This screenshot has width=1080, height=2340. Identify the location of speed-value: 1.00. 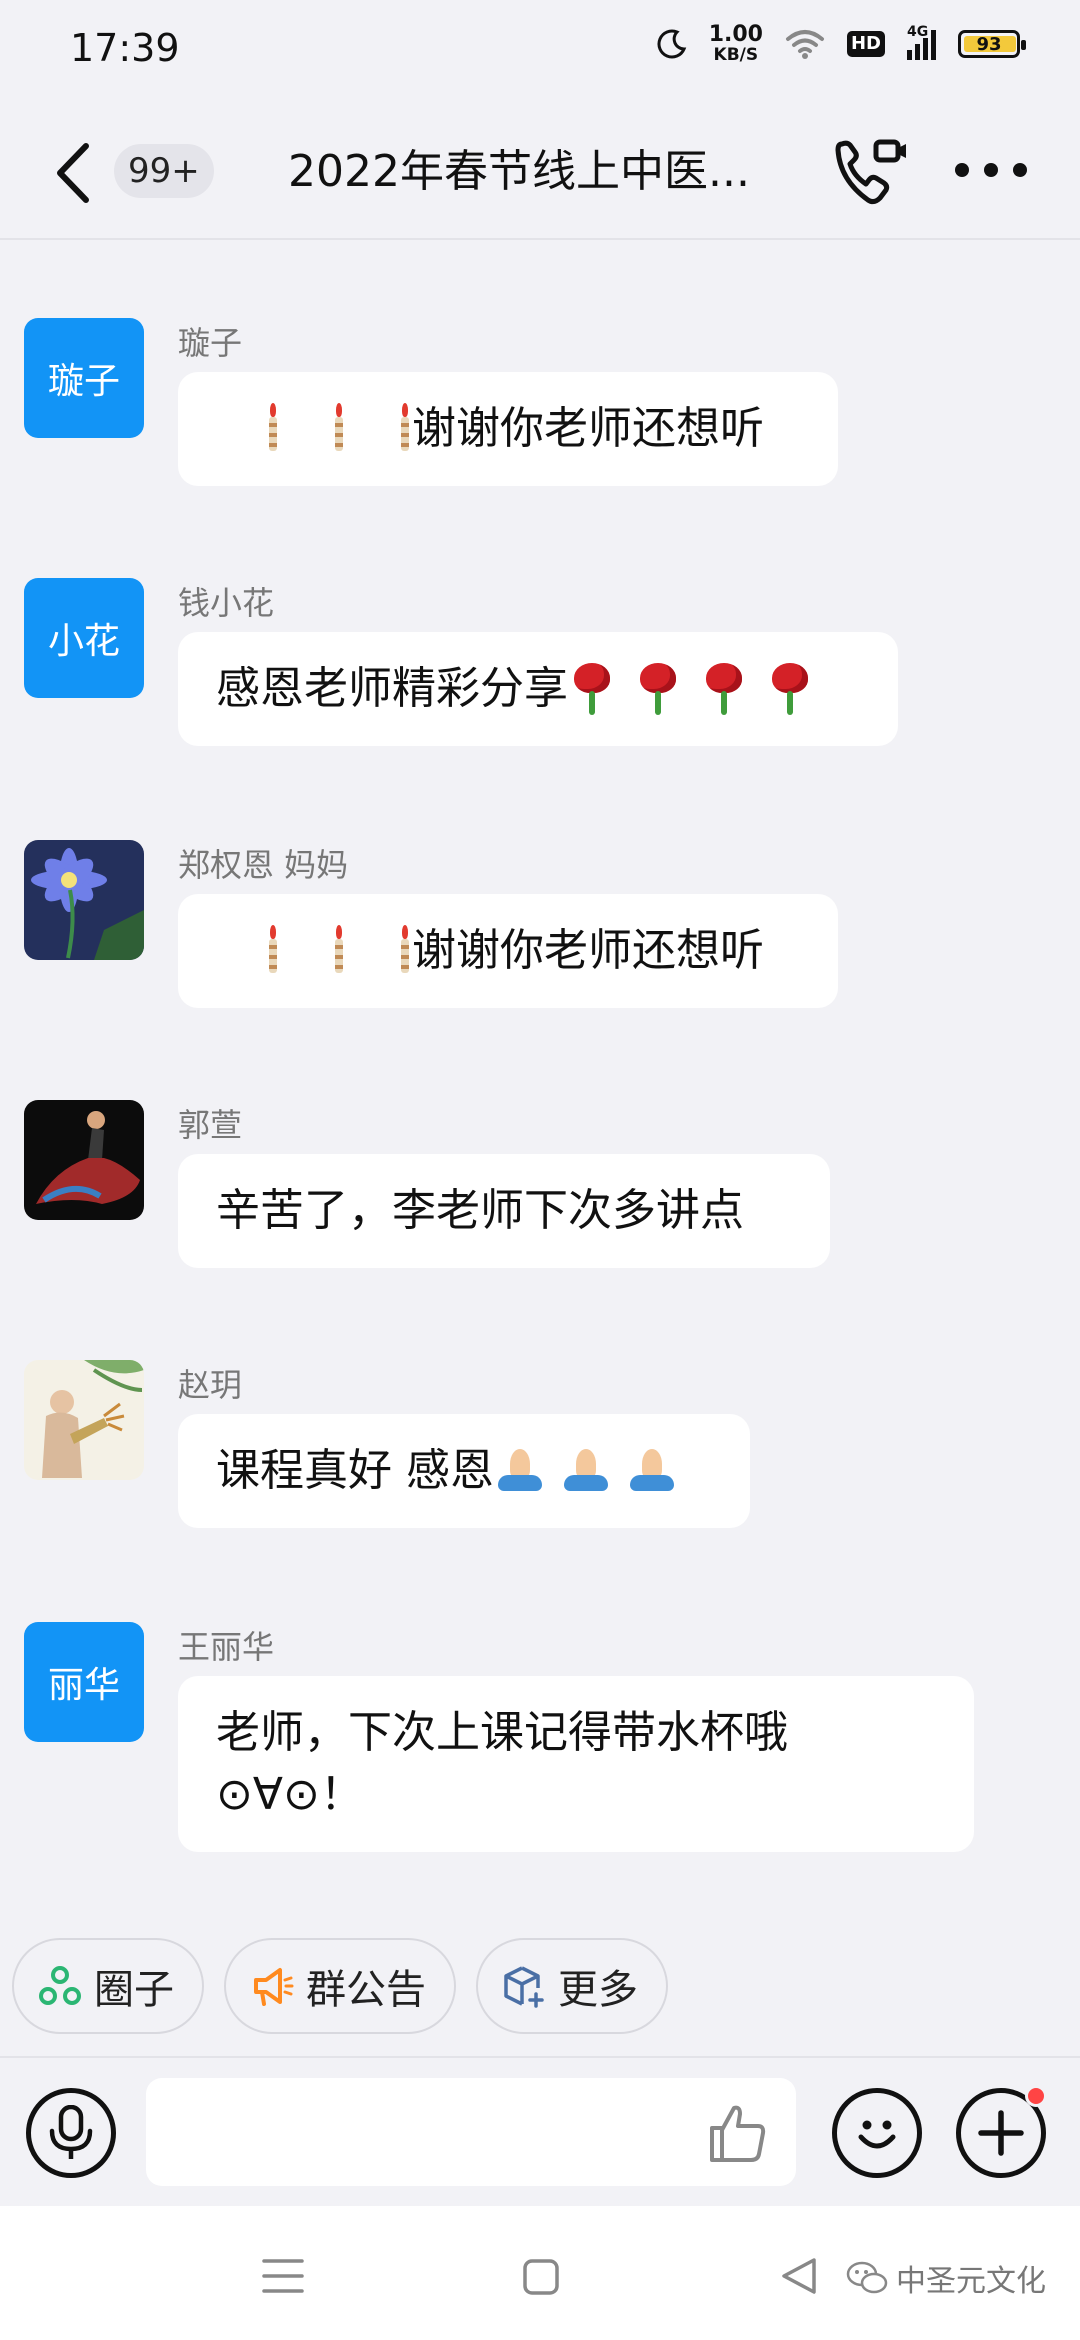
(735, 34).